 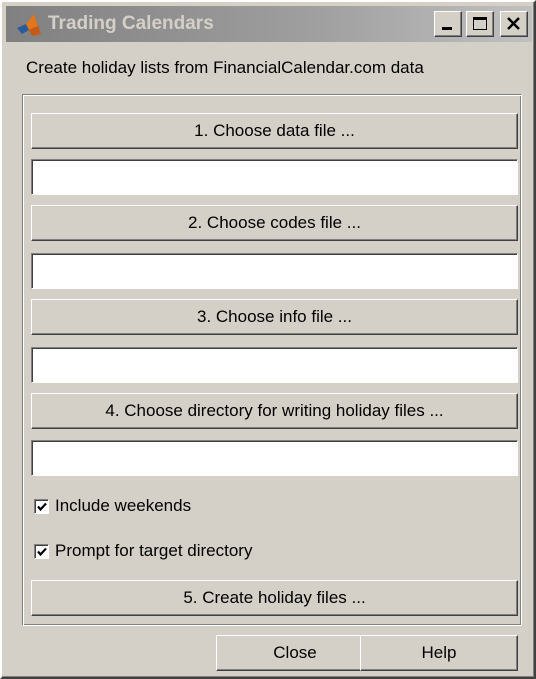 What do you see at coordinates (439, 653) in the screenshot?
I see `help-button: Help` at bounding box center [439, 653].